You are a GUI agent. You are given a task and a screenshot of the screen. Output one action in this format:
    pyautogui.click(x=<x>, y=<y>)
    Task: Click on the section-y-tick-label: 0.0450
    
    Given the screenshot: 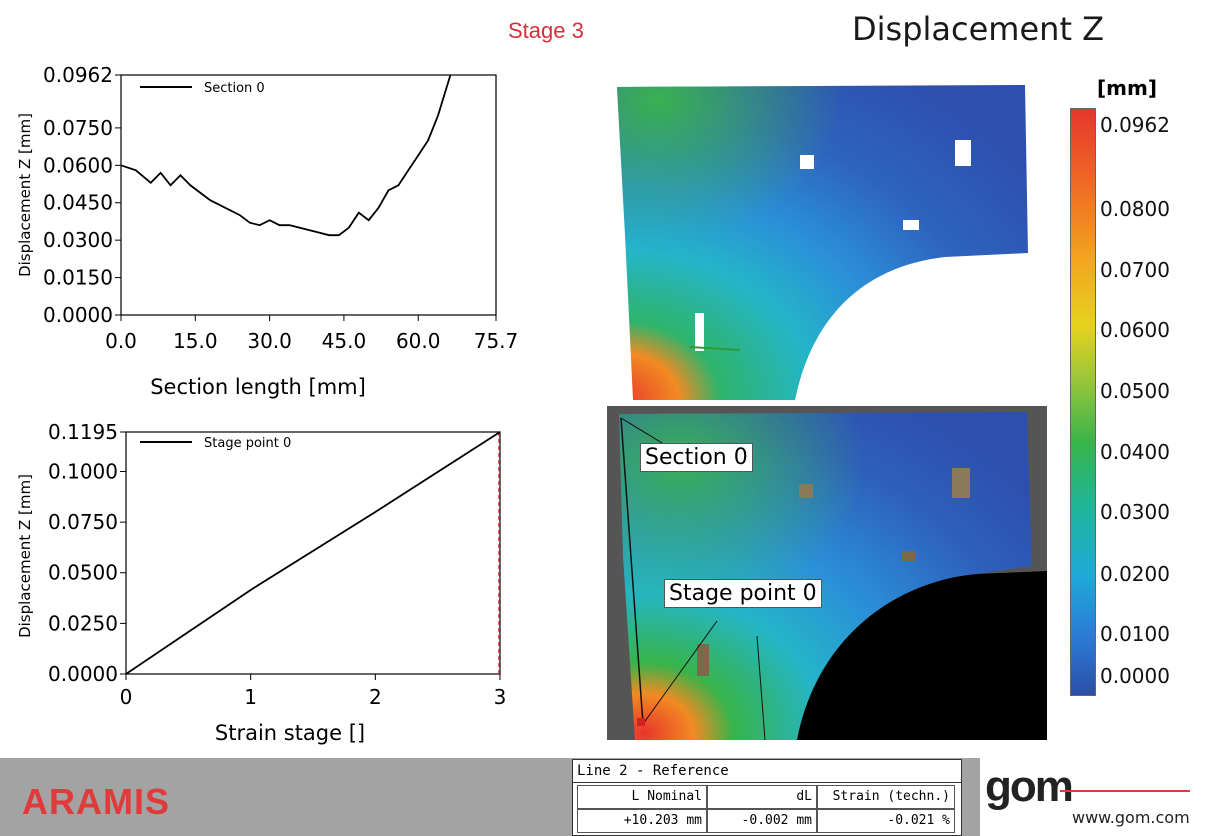 What is the action you would take?
    pyautogui.click(x=78, y=203)
    